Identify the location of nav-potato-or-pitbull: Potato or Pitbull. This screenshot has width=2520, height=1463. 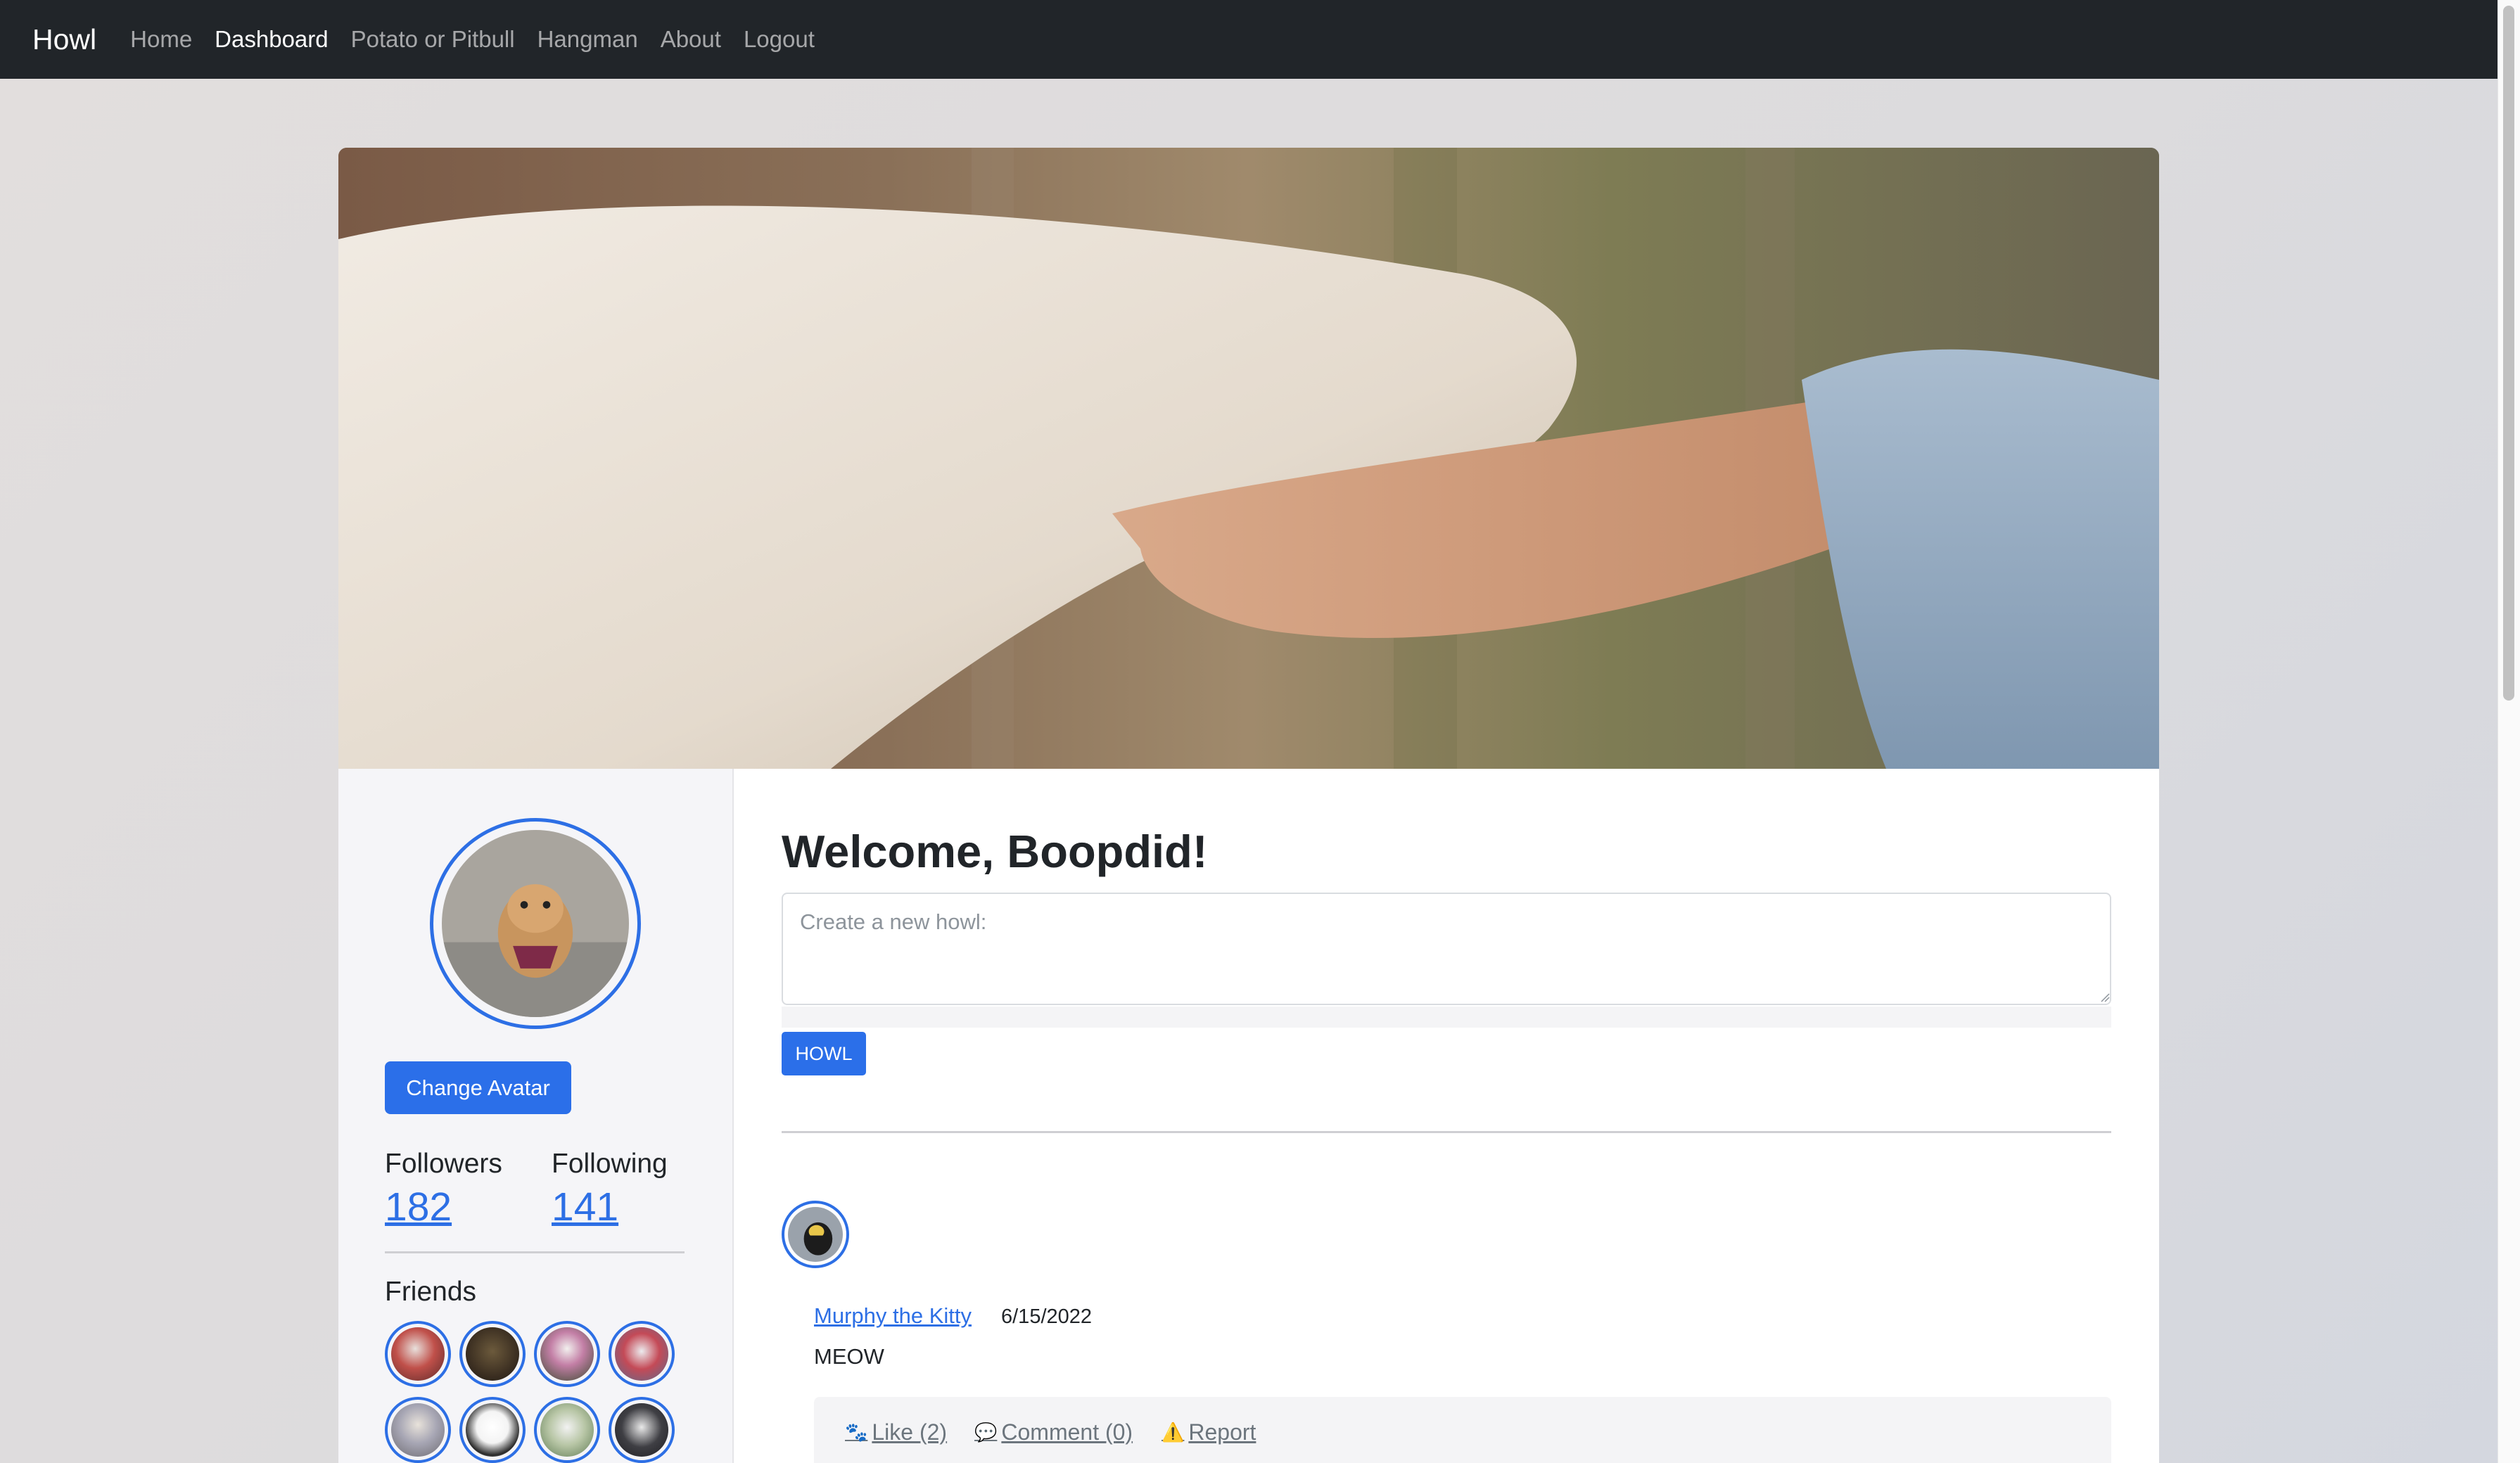
(433, 39).